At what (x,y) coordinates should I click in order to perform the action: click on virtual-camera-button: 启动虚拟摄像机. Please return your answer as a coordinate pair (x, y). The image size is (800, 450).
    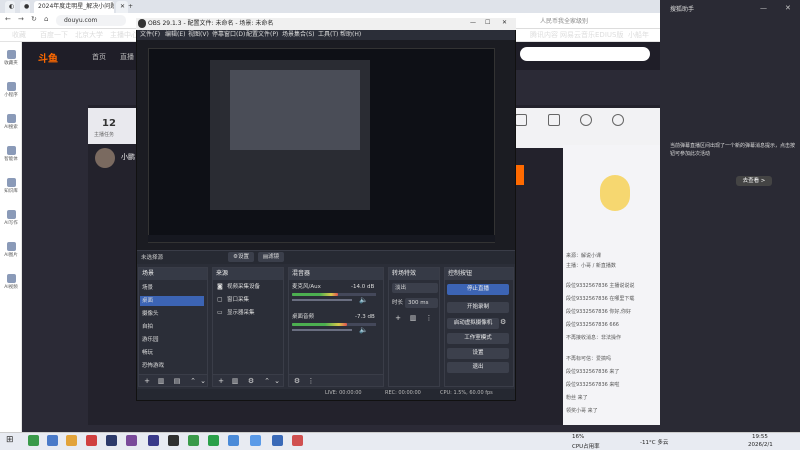
    Looking at the image, I should click on (473, 323).